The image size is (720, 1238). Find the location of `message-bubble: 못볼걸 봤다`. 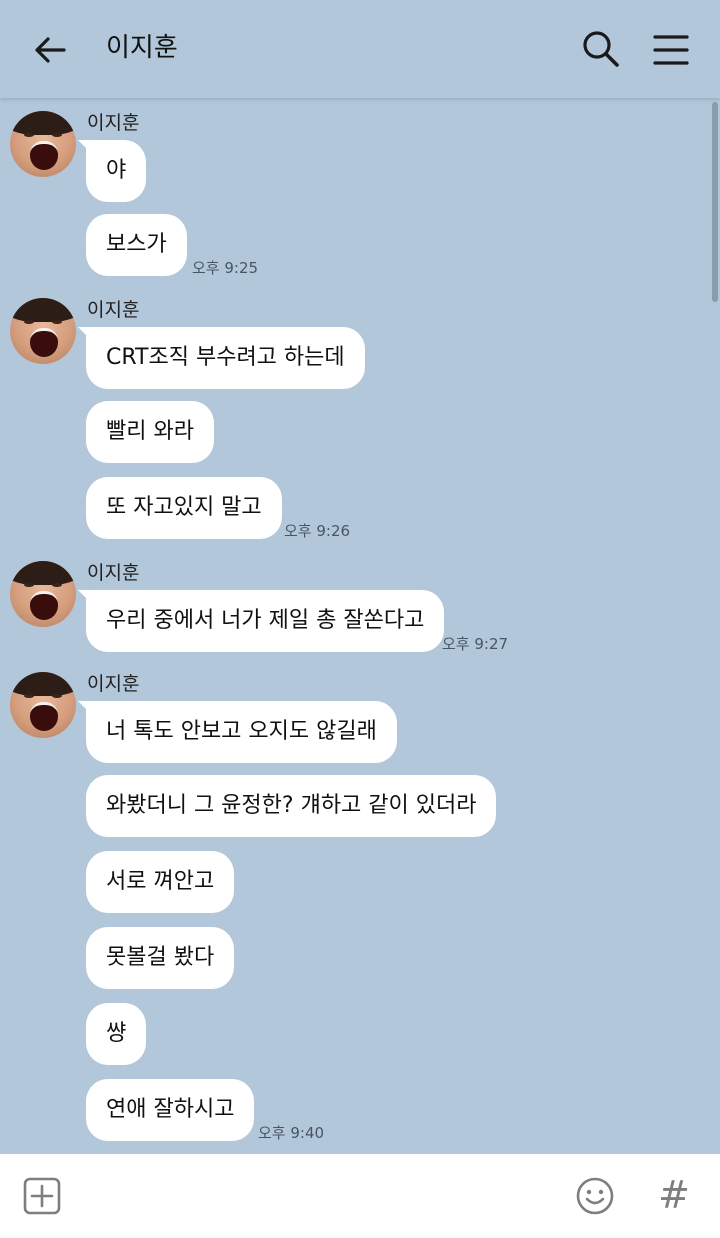

message-bubble: 못볼걸 봤다 is located at coordinates (160, 958).